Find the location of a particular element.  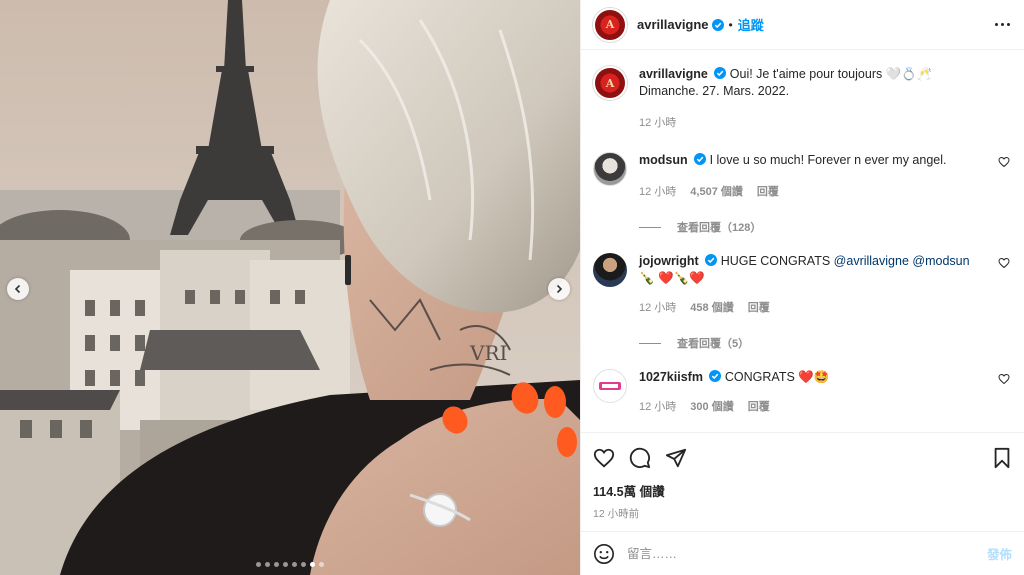

comment-likes: 458 個讚 is located at coordinates (711, 307).